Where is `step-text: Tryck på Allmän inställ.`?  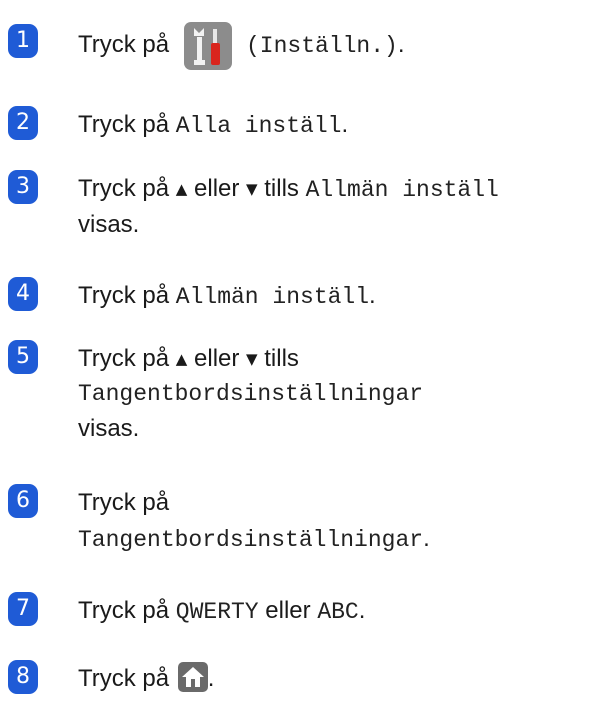
step-text: Tryck på Allmän inställ. is located at coordinates (227, 296).